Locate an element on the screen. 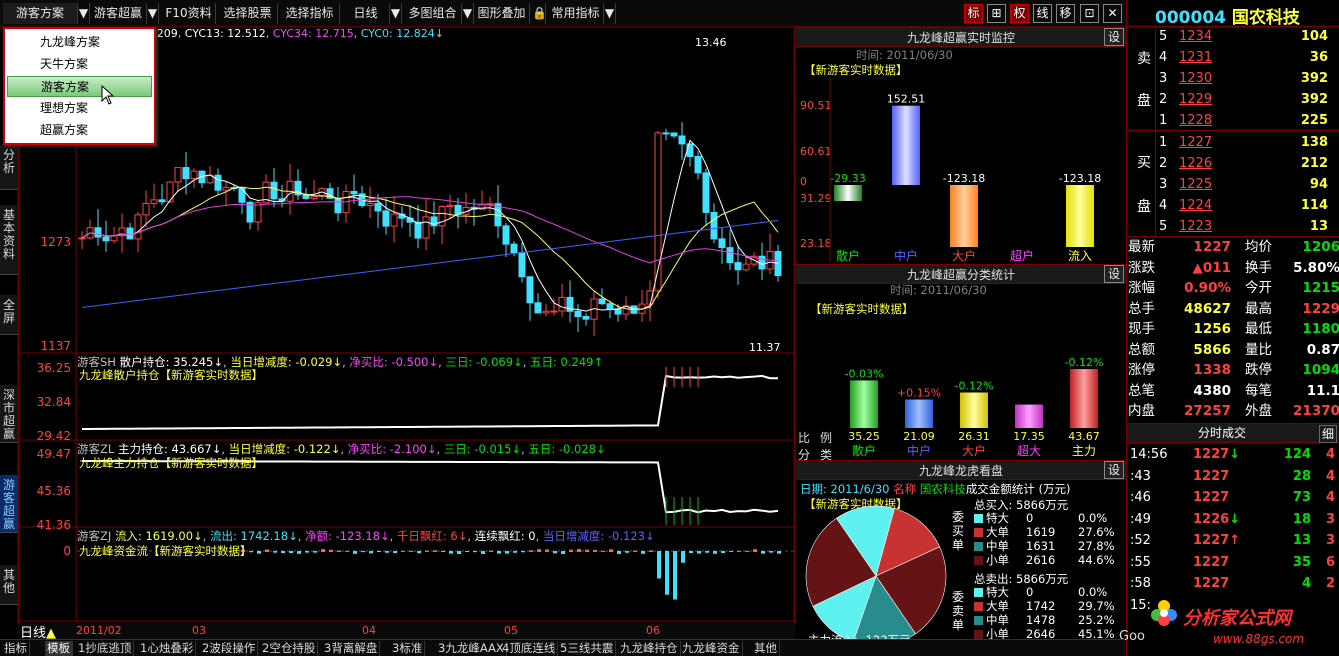 The width and height of the screenshot is (1339, 656). bottom-tab: 5三线共震 is located at coordinates (587, 648).